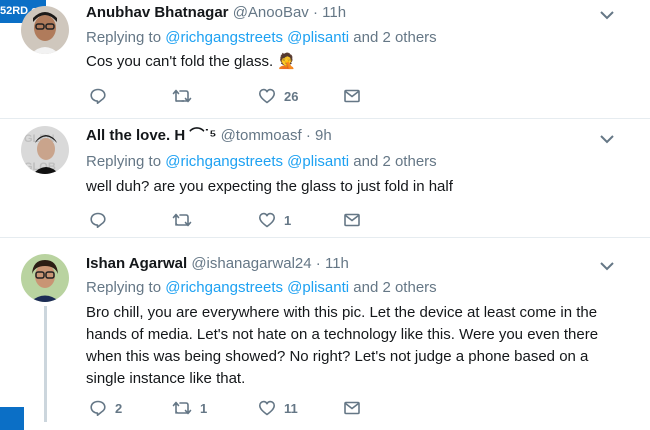 The image size is (650, 430). Describe the element at coordinates (288, 220) in the screenshot. I see `like-count: 1` at that location.